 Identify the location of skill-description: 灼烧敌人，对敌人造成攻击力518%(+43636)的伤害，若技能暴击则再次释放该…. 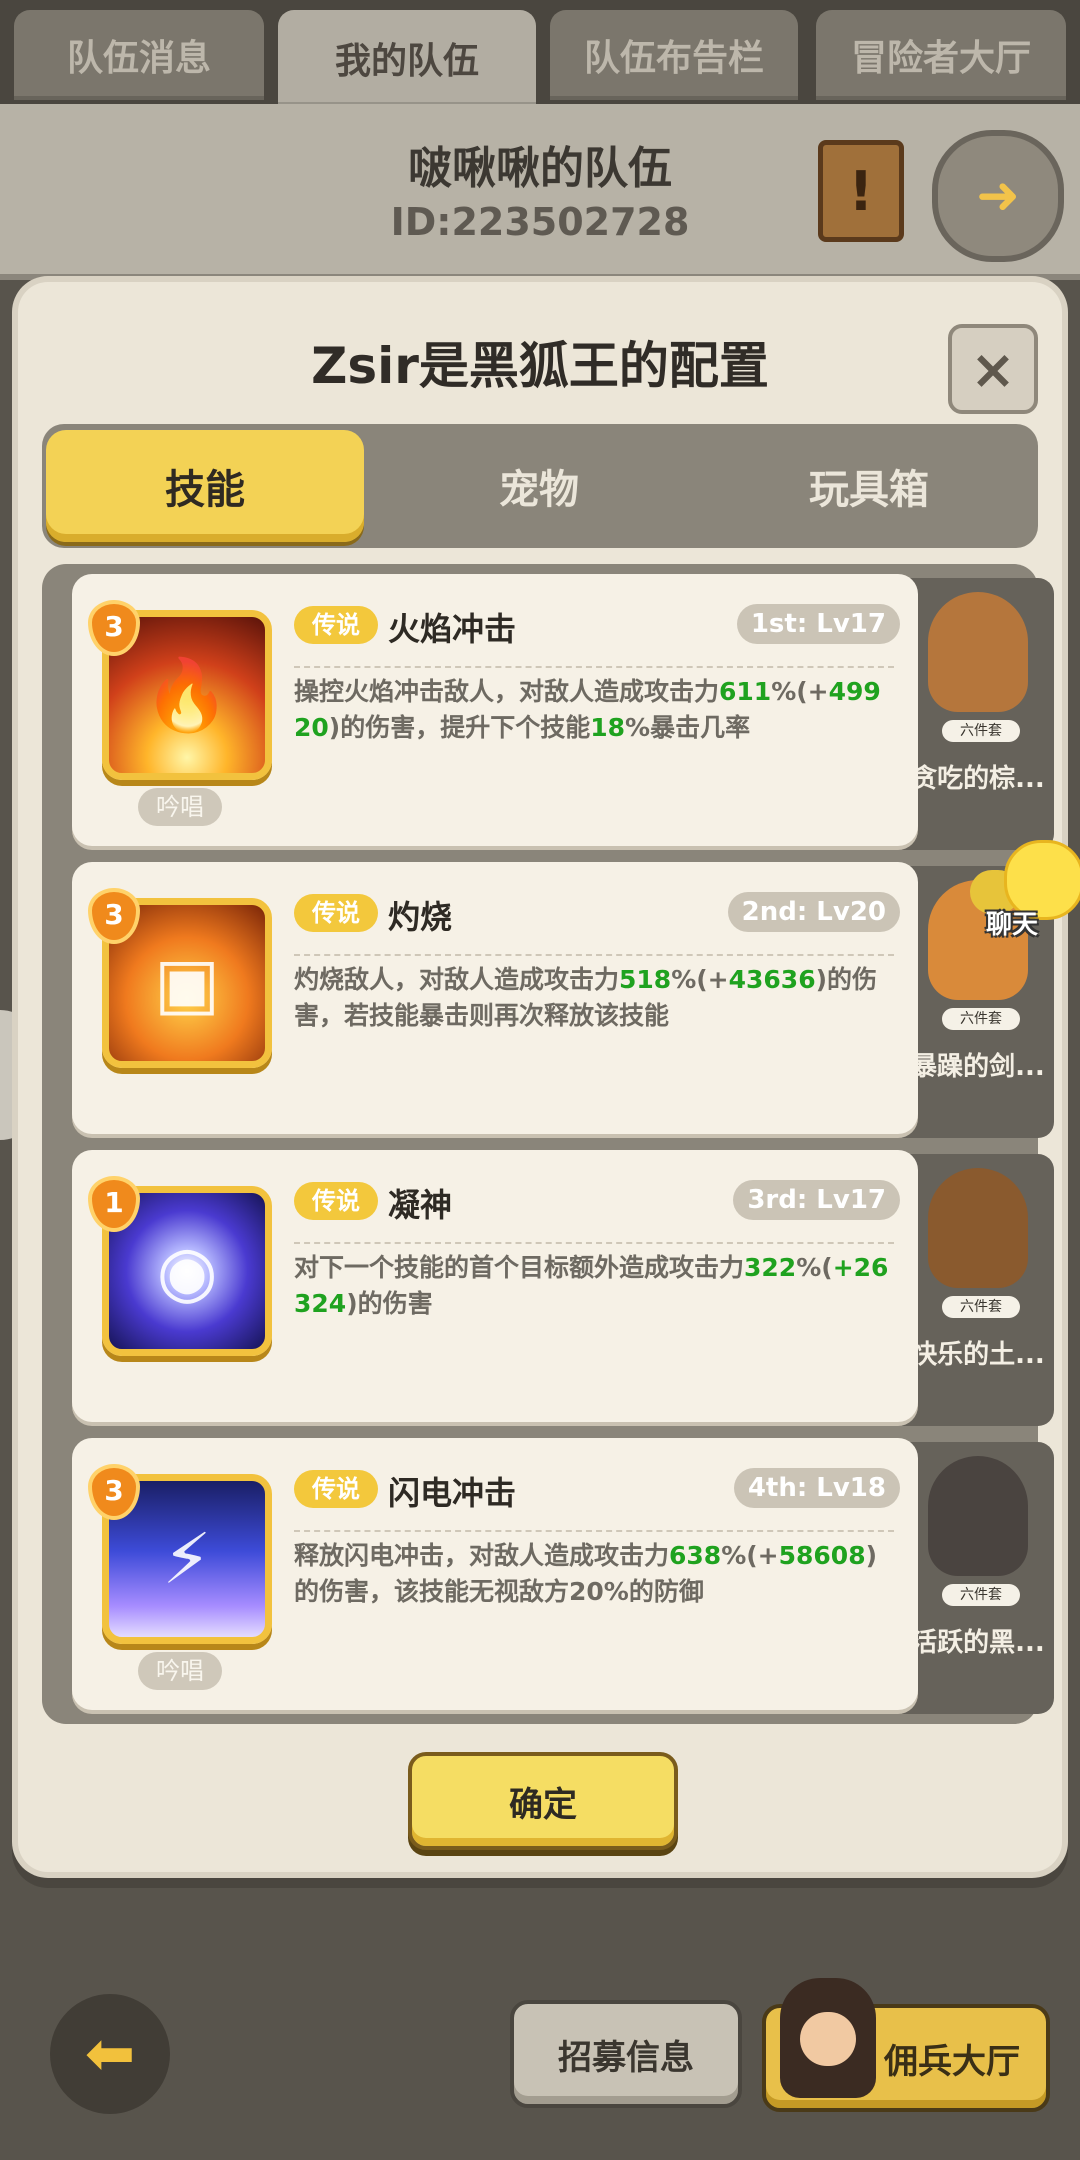
(596, 998).